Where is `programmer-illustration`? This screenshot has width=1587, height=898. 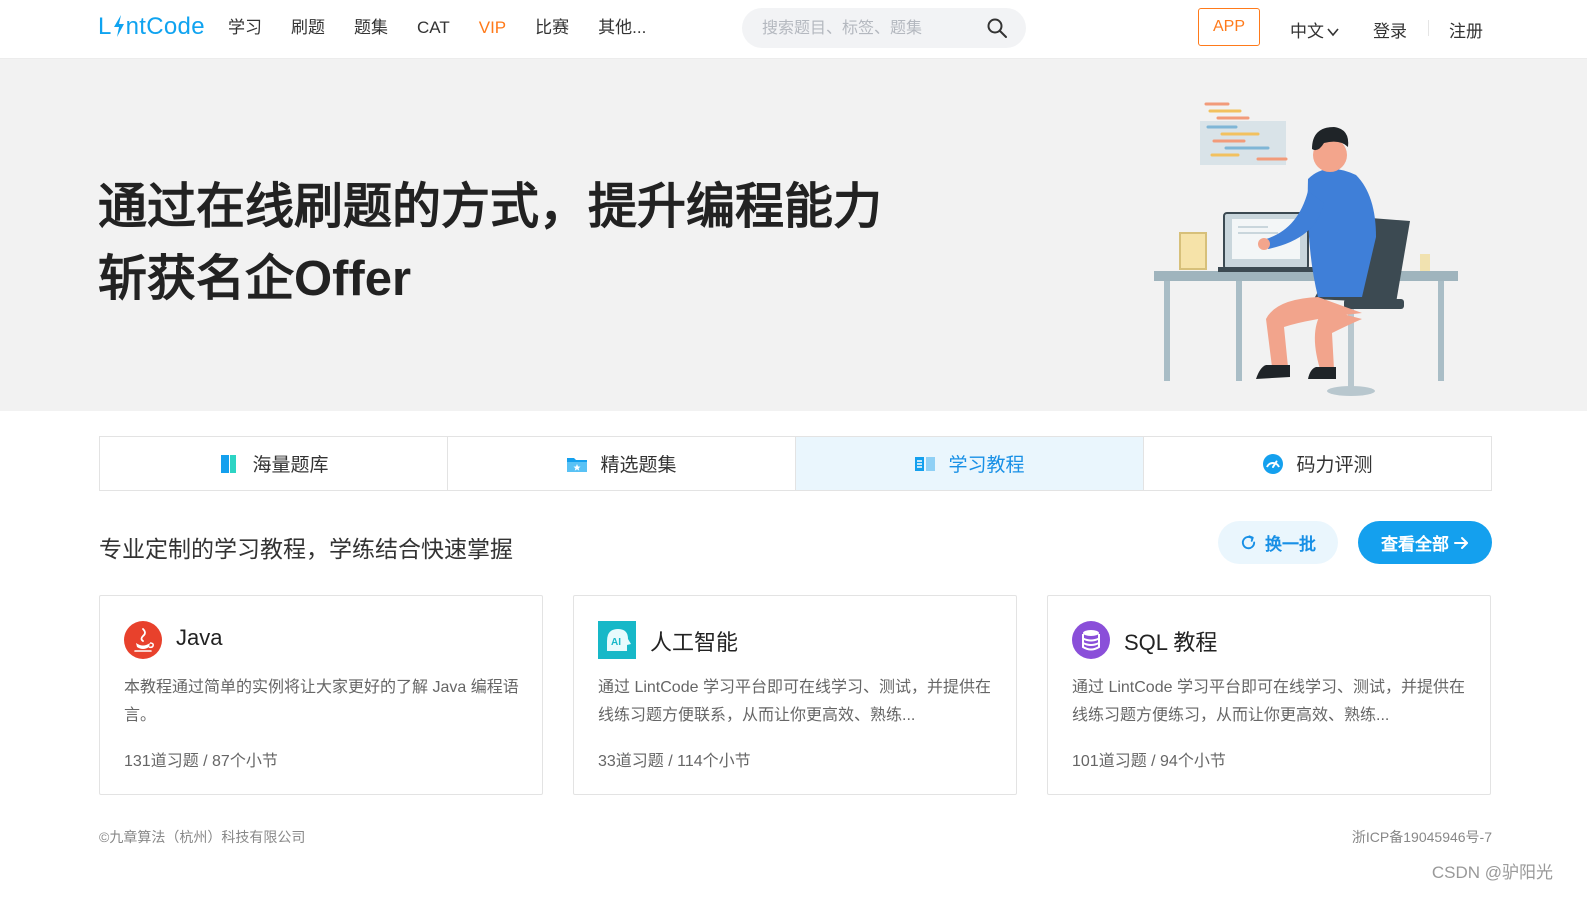 programmer-illustration is located at coordinates (1306, 249).